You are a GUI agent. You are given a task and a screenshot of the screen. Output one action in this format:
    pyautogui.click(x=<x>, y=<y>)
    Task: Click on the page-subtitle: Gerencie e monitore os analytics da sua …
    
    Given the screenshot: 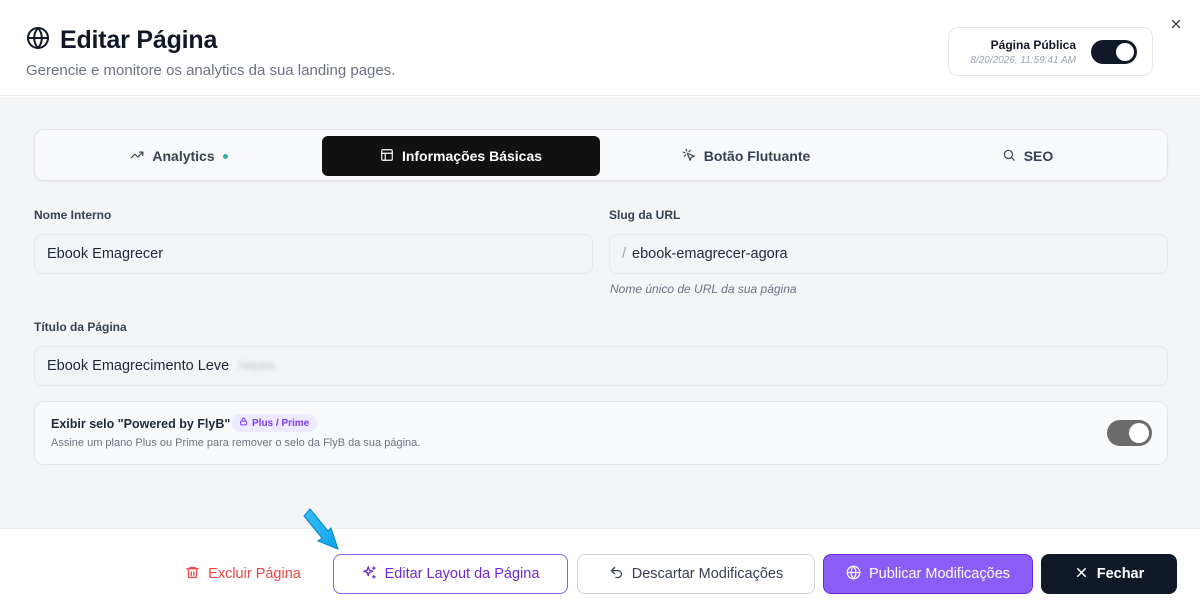 What is the action you would take?
    pyautogui.click(x=211, y=70)
    